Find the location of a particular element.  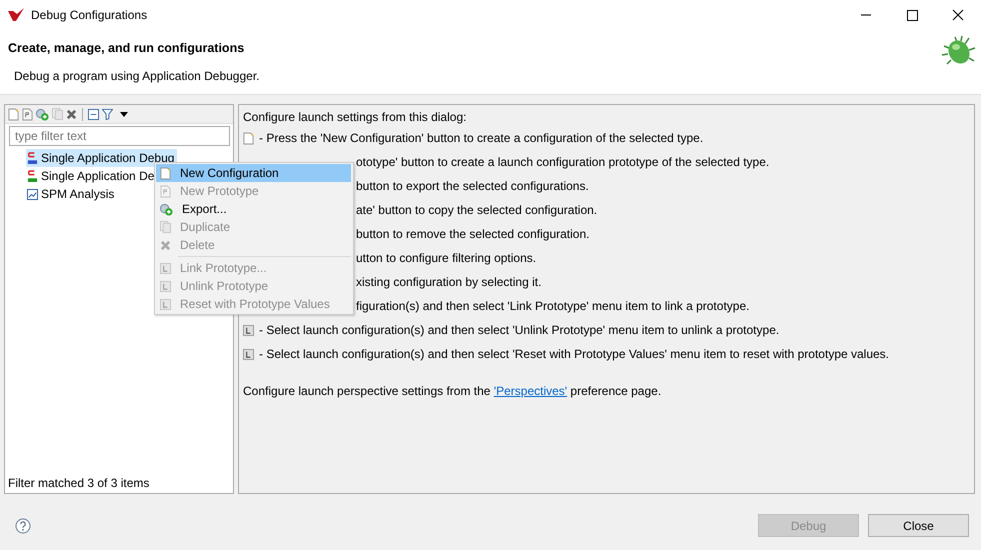

close-button: Close is located at coordinates (918, 525).